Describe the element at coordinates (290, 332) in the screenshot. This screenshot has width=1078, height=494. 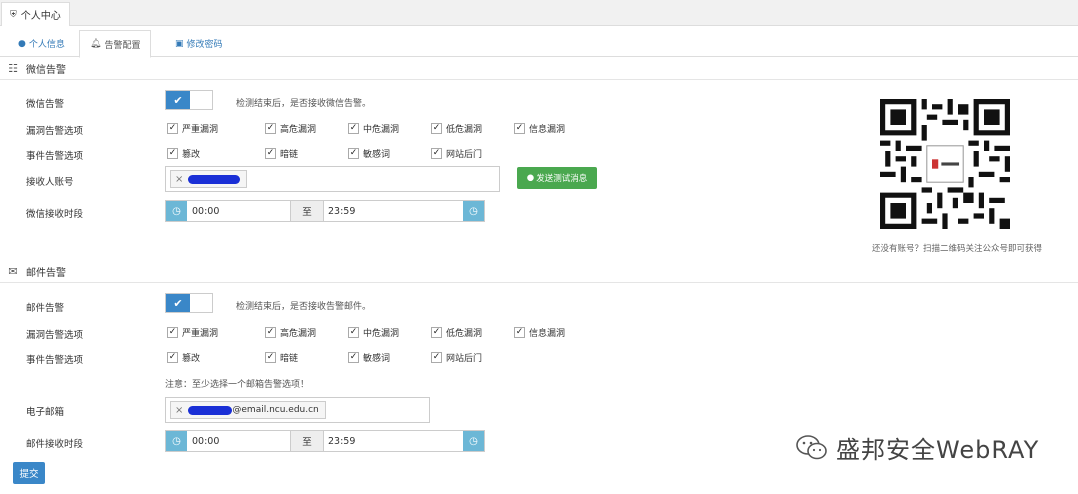
I see `mail-vuln-high: ✓ 高危漏洞` at that location.